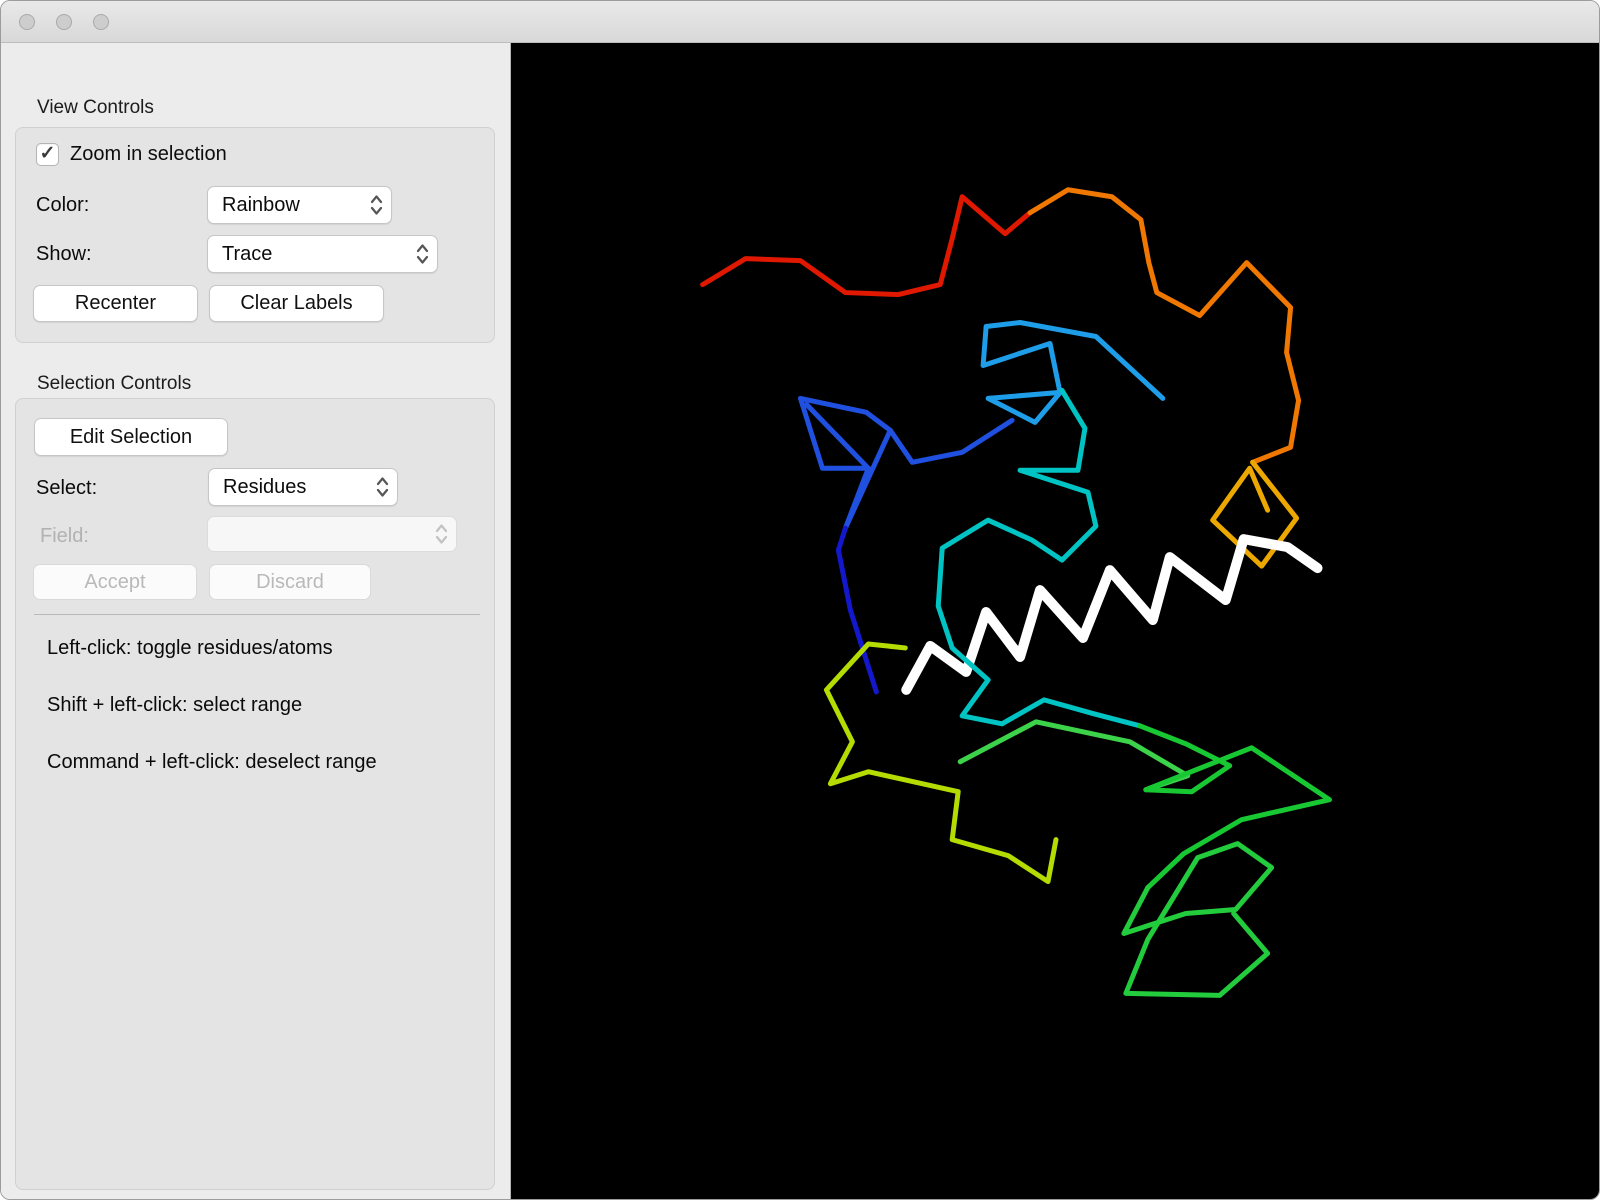  What do you see at coordinates (64, 536) in the screenshot?
I see `field-label: Field:` at bounding box center [64, 536].